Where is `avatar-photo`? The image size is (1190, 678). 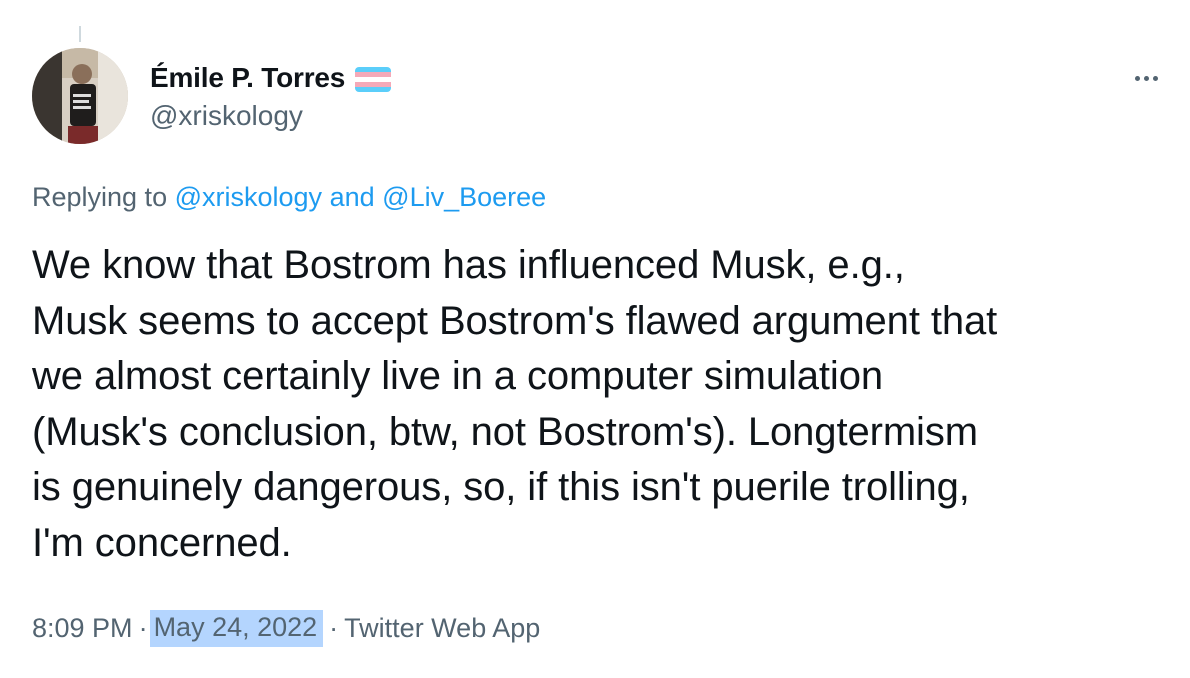
avatar-photo is located at coordinates (80, 96).